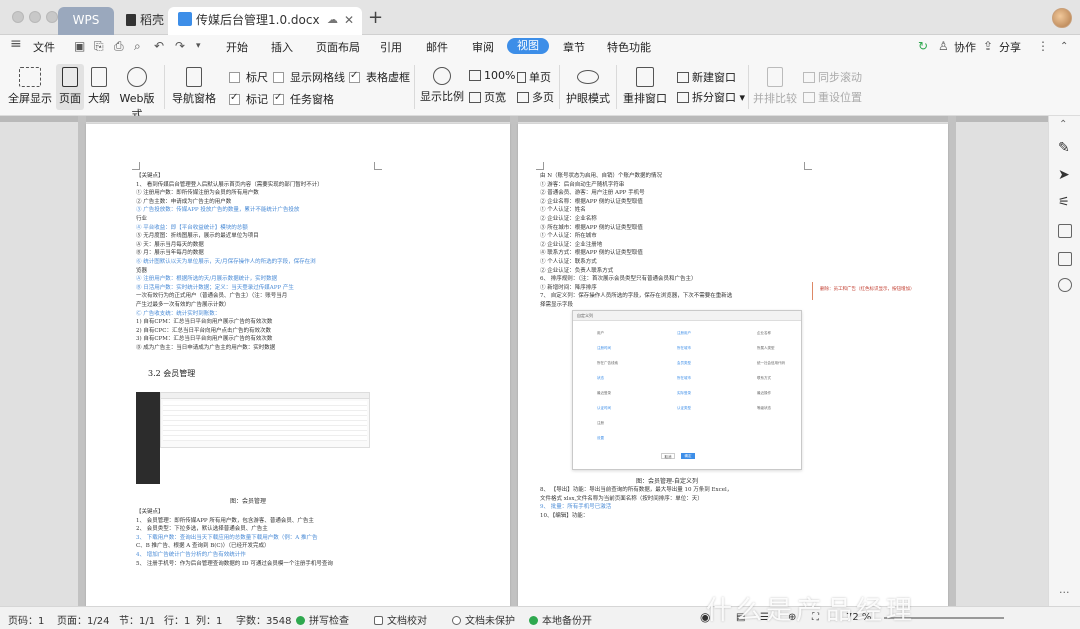 The image size is (1080, 629). I want to click on zoom-window-button, so click(52, 17).